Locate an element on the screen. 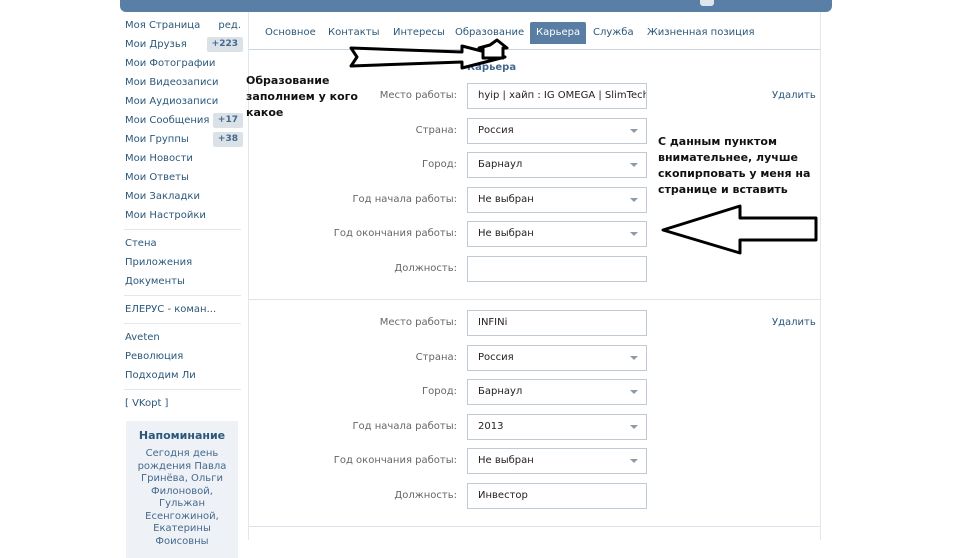 This screenshot has height=558, width=960. sidebar-item-revolution: Революция is located at coordinates (182, 356).